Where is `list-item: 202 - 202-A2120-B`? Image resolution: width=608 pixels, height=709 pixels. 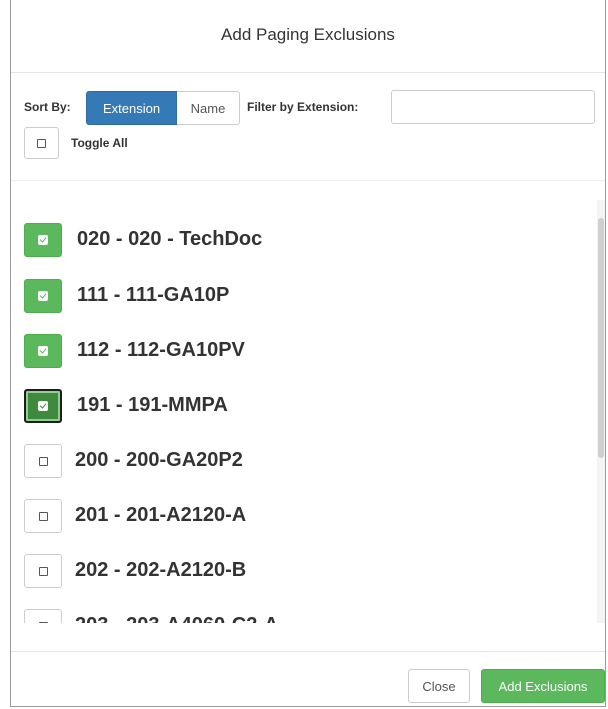
list-item: 202 - 202-A2120-B is located at coordinates (303, 570).